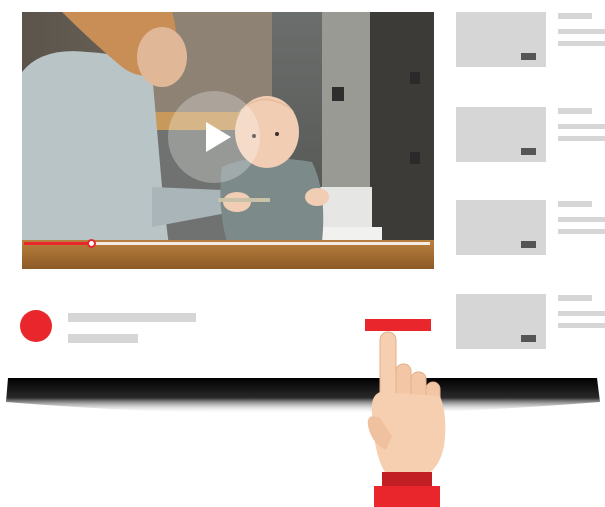  I want to click on play-button, so click(214, 137).